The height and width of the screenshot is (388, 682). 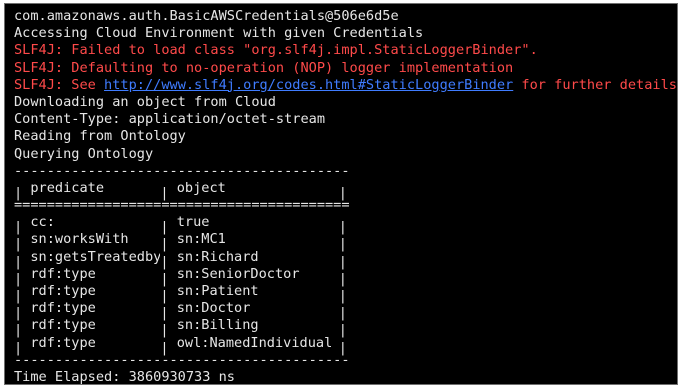 I want to click on cell-object: sn:MC1, so click(x=201, y=239).